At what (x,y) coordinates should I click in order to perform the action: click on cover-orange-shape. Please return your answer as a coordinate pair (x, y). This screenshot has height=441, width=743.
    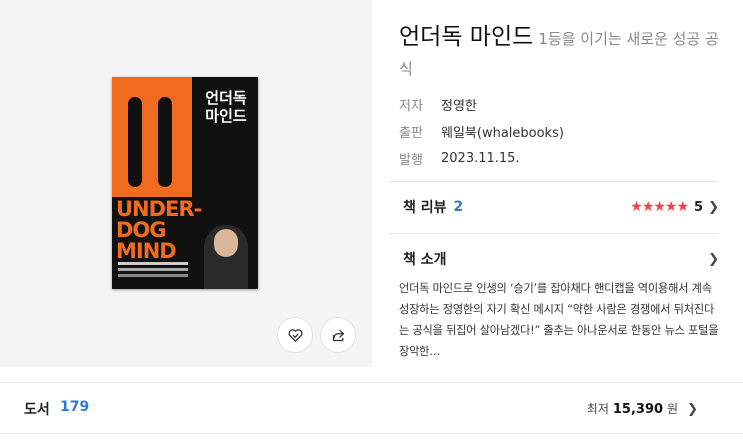
    Looking at the image, I should click on (152, 137).